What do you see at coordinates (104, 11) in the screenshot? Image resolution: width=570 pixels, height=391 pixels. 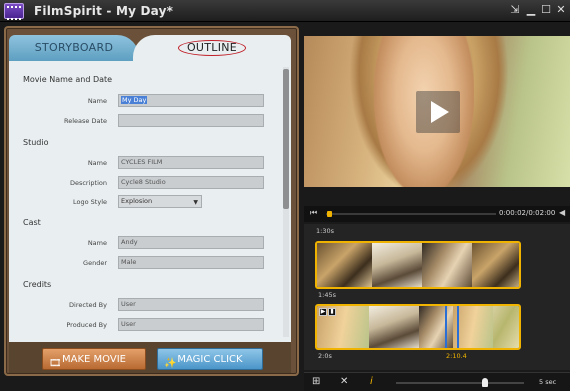 I see `window-title: FilmSpirit - My Day*` at bounding box center [104, 11].